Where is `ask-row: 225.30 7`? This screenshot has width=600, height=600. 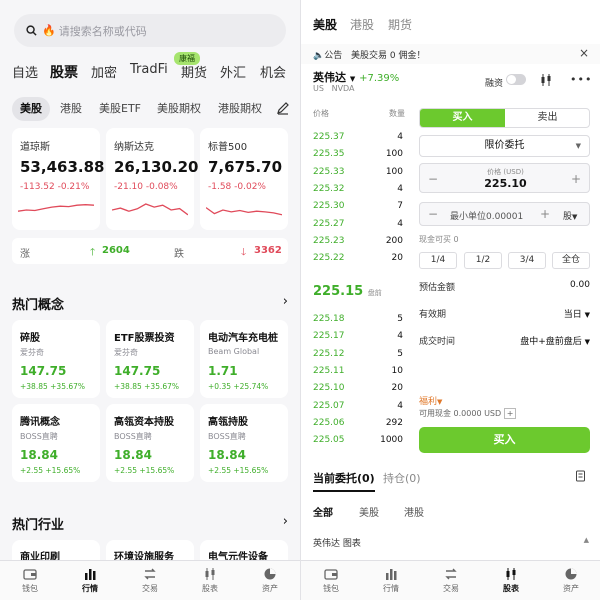 ask-row: 225.30 7 is located at coordinates (358, 208).